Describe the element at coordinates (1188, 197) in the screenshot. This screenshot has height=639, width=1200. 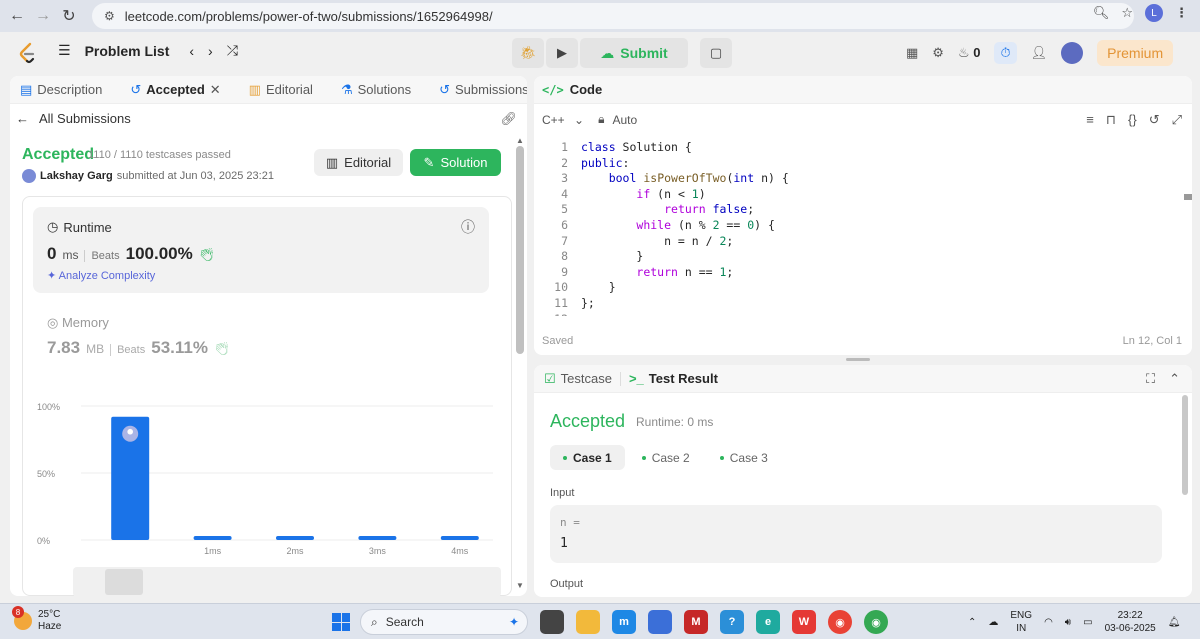
I see `code-scrollbar` at that location.